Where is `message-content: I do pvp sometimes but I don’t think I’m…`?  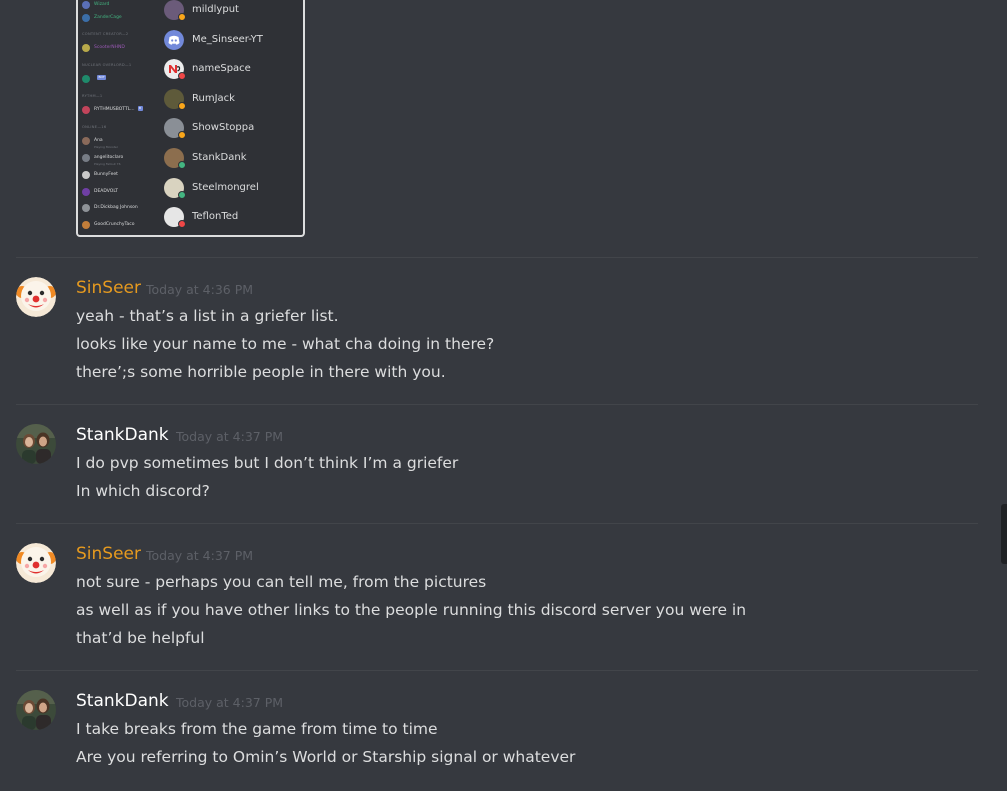
message-content: I do pvp sometimes but I don’t think I’m… is located at coordinates (267, 463).